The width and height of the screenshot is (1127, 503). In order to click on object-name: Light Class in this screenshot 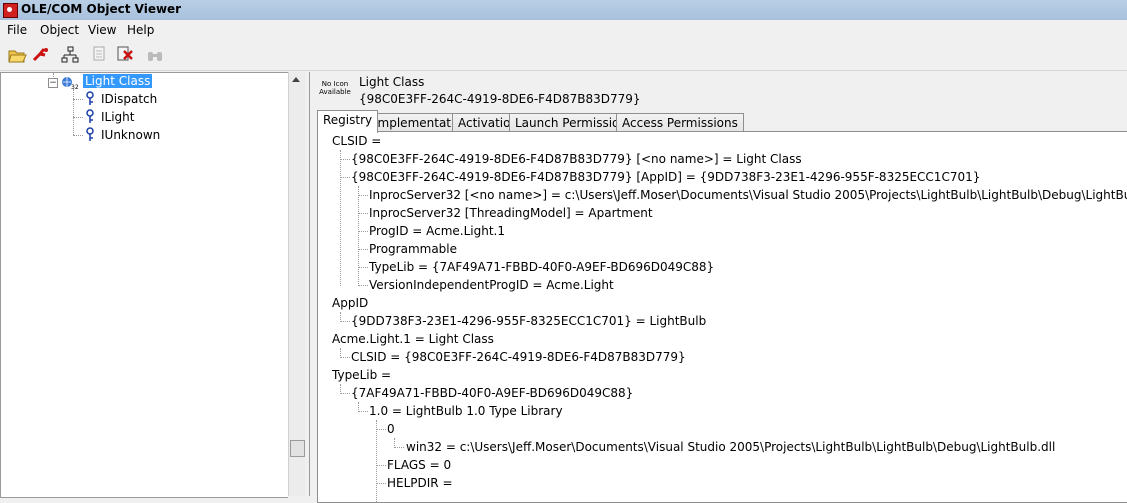, I will do `click(392, 82)`.